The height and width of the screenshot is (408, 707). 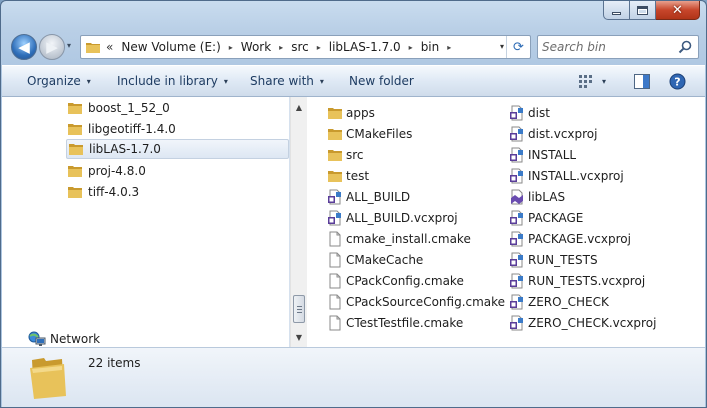 I want to click on file-item: RUN_TESTS, so click(x=553, y=260).